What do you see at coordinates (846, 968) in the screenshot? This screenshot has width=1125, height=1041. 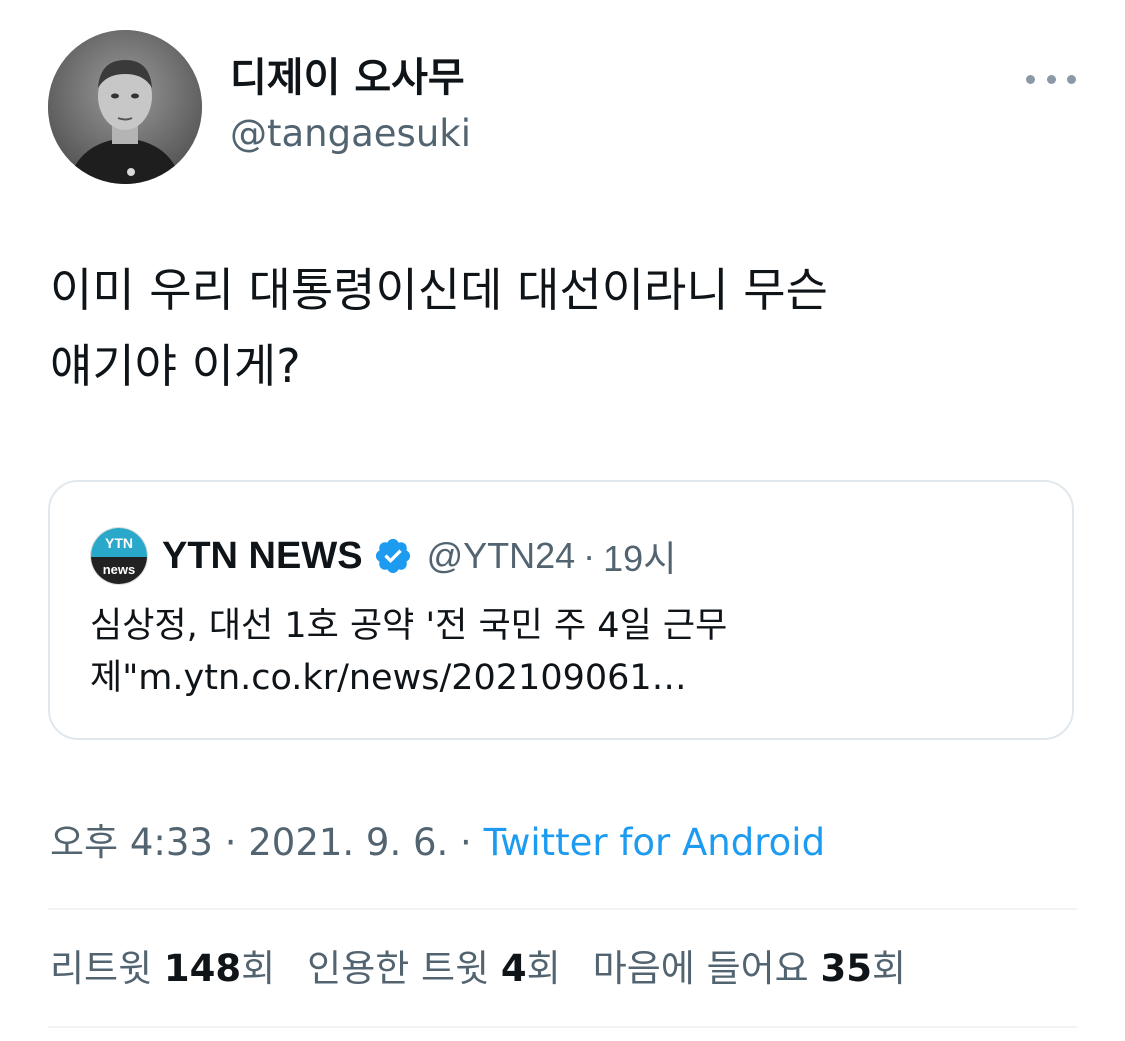 I see `likes-count: 35` at bounding box center [846, 968].